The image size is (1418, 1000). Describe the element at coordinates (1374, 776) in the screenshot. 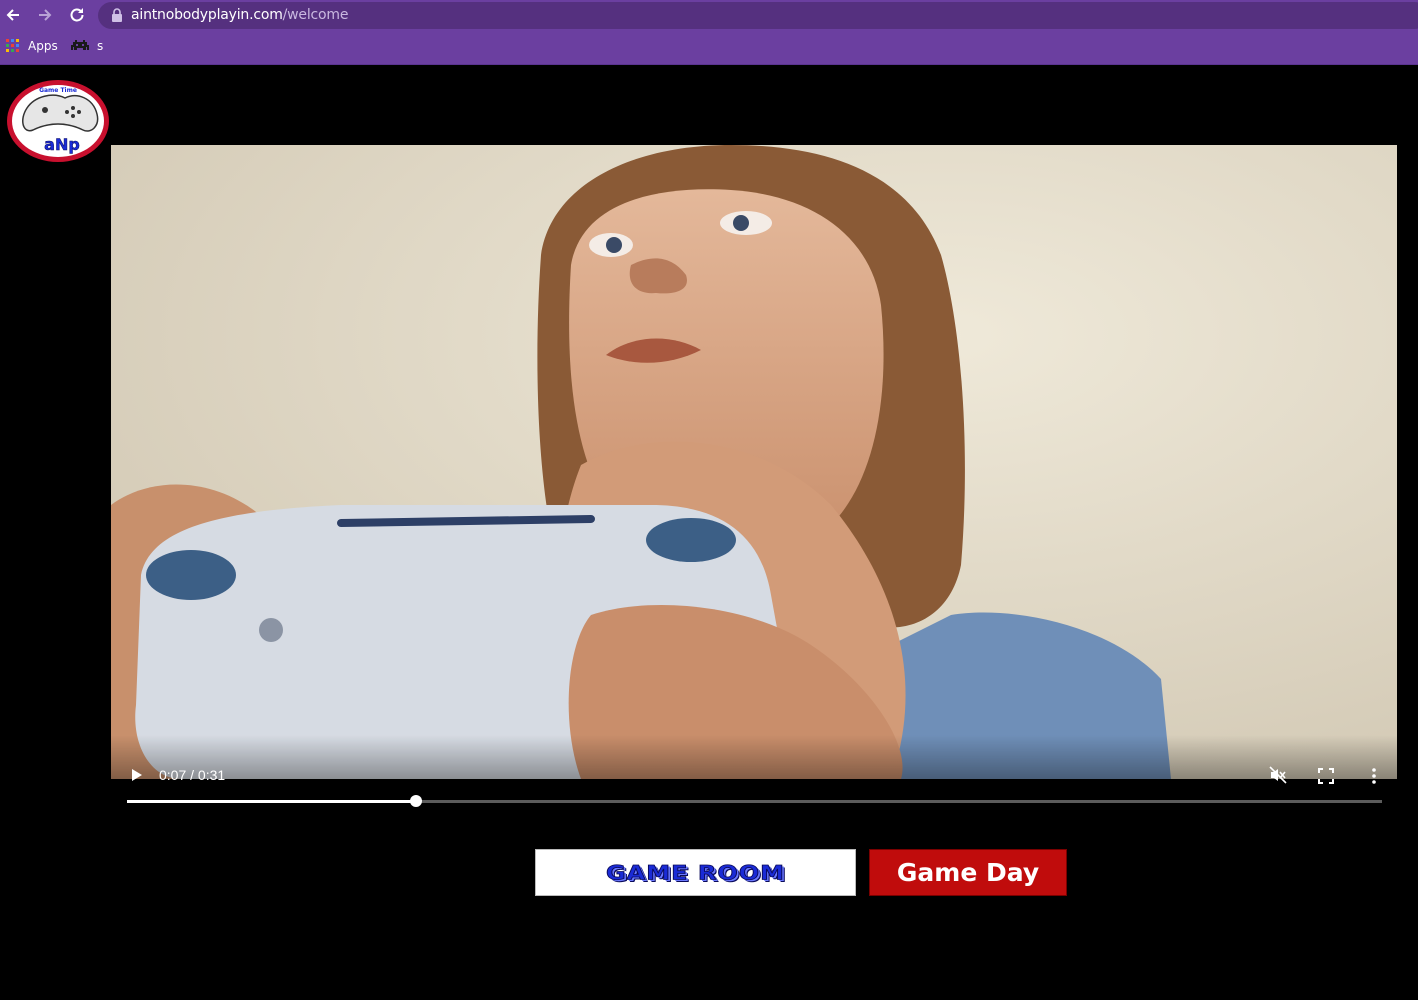

I see `more-options-icon` at that location.